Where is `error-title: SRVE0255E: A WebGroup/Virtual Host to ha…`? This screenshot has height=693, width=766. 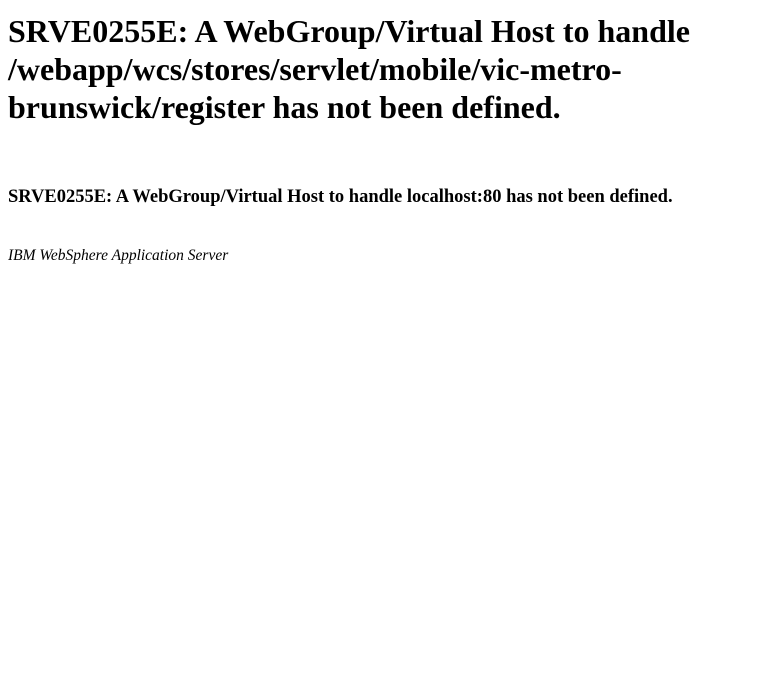
error-title: SRVE0255E: A WebGroup/Virtual Host to ha… is located at coordinates (349, 69).